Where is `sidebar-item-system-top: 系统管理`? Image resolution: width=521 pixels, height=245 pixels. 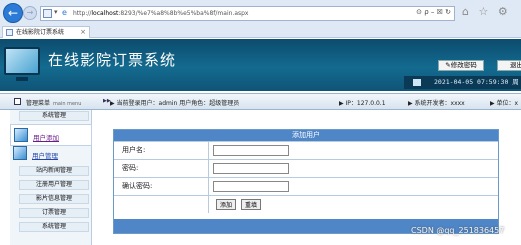
sidebar-item-system-top: 系统管理 is located at coordinates (54, 116).